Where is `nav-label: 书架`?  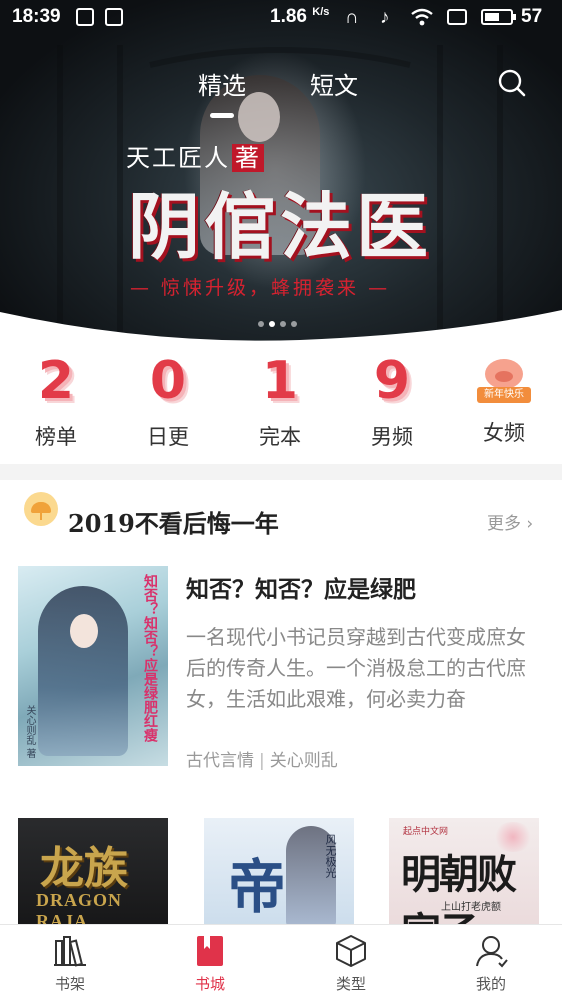 nav-label: 书架 is located at coordinates (69, 984).